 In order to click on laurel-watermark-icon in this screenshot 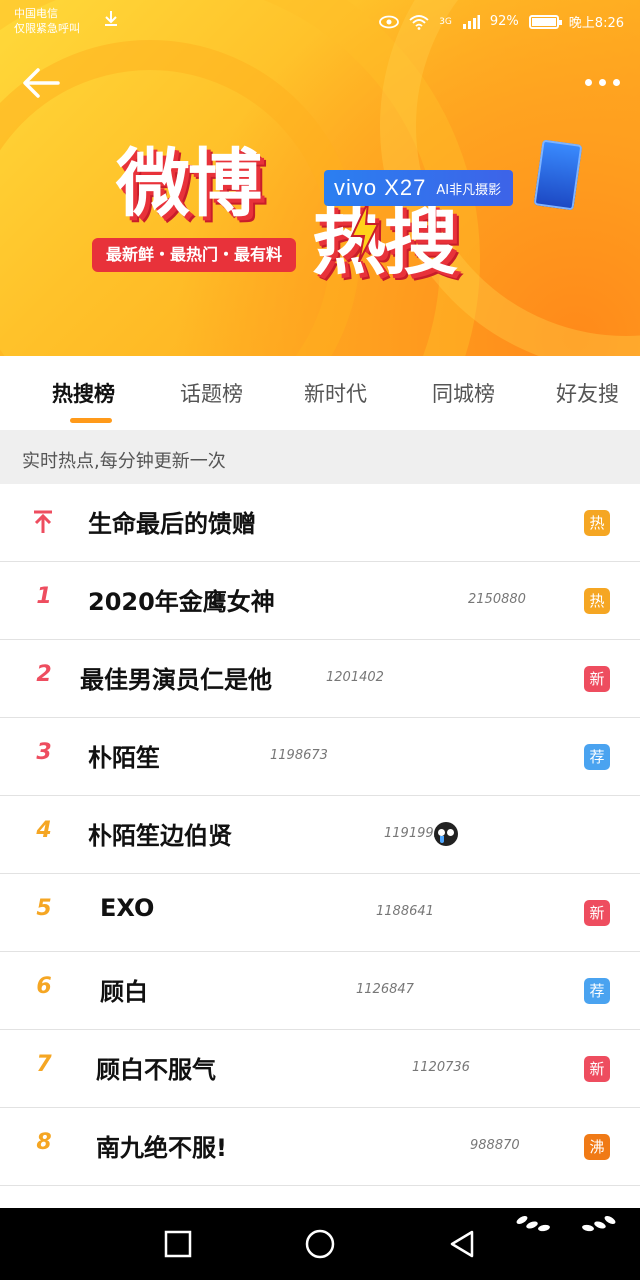, I will do `click(566, 1224)`.